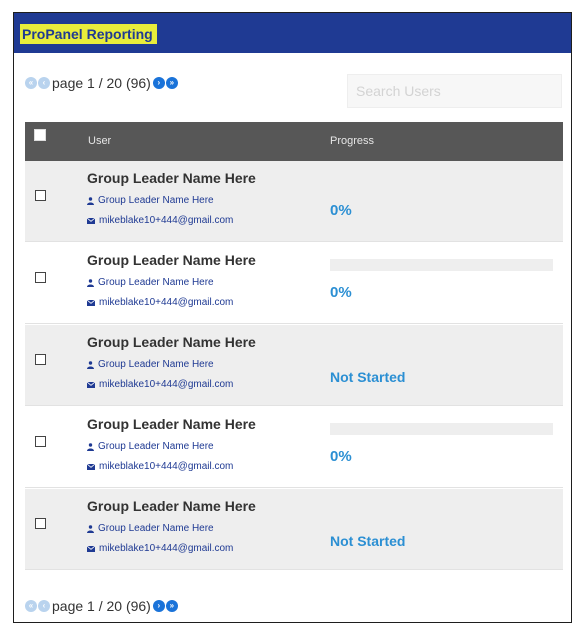  Describe the element at coordinates (352, 141) in the screenshot. I see `column-progress: Progress` at that location.